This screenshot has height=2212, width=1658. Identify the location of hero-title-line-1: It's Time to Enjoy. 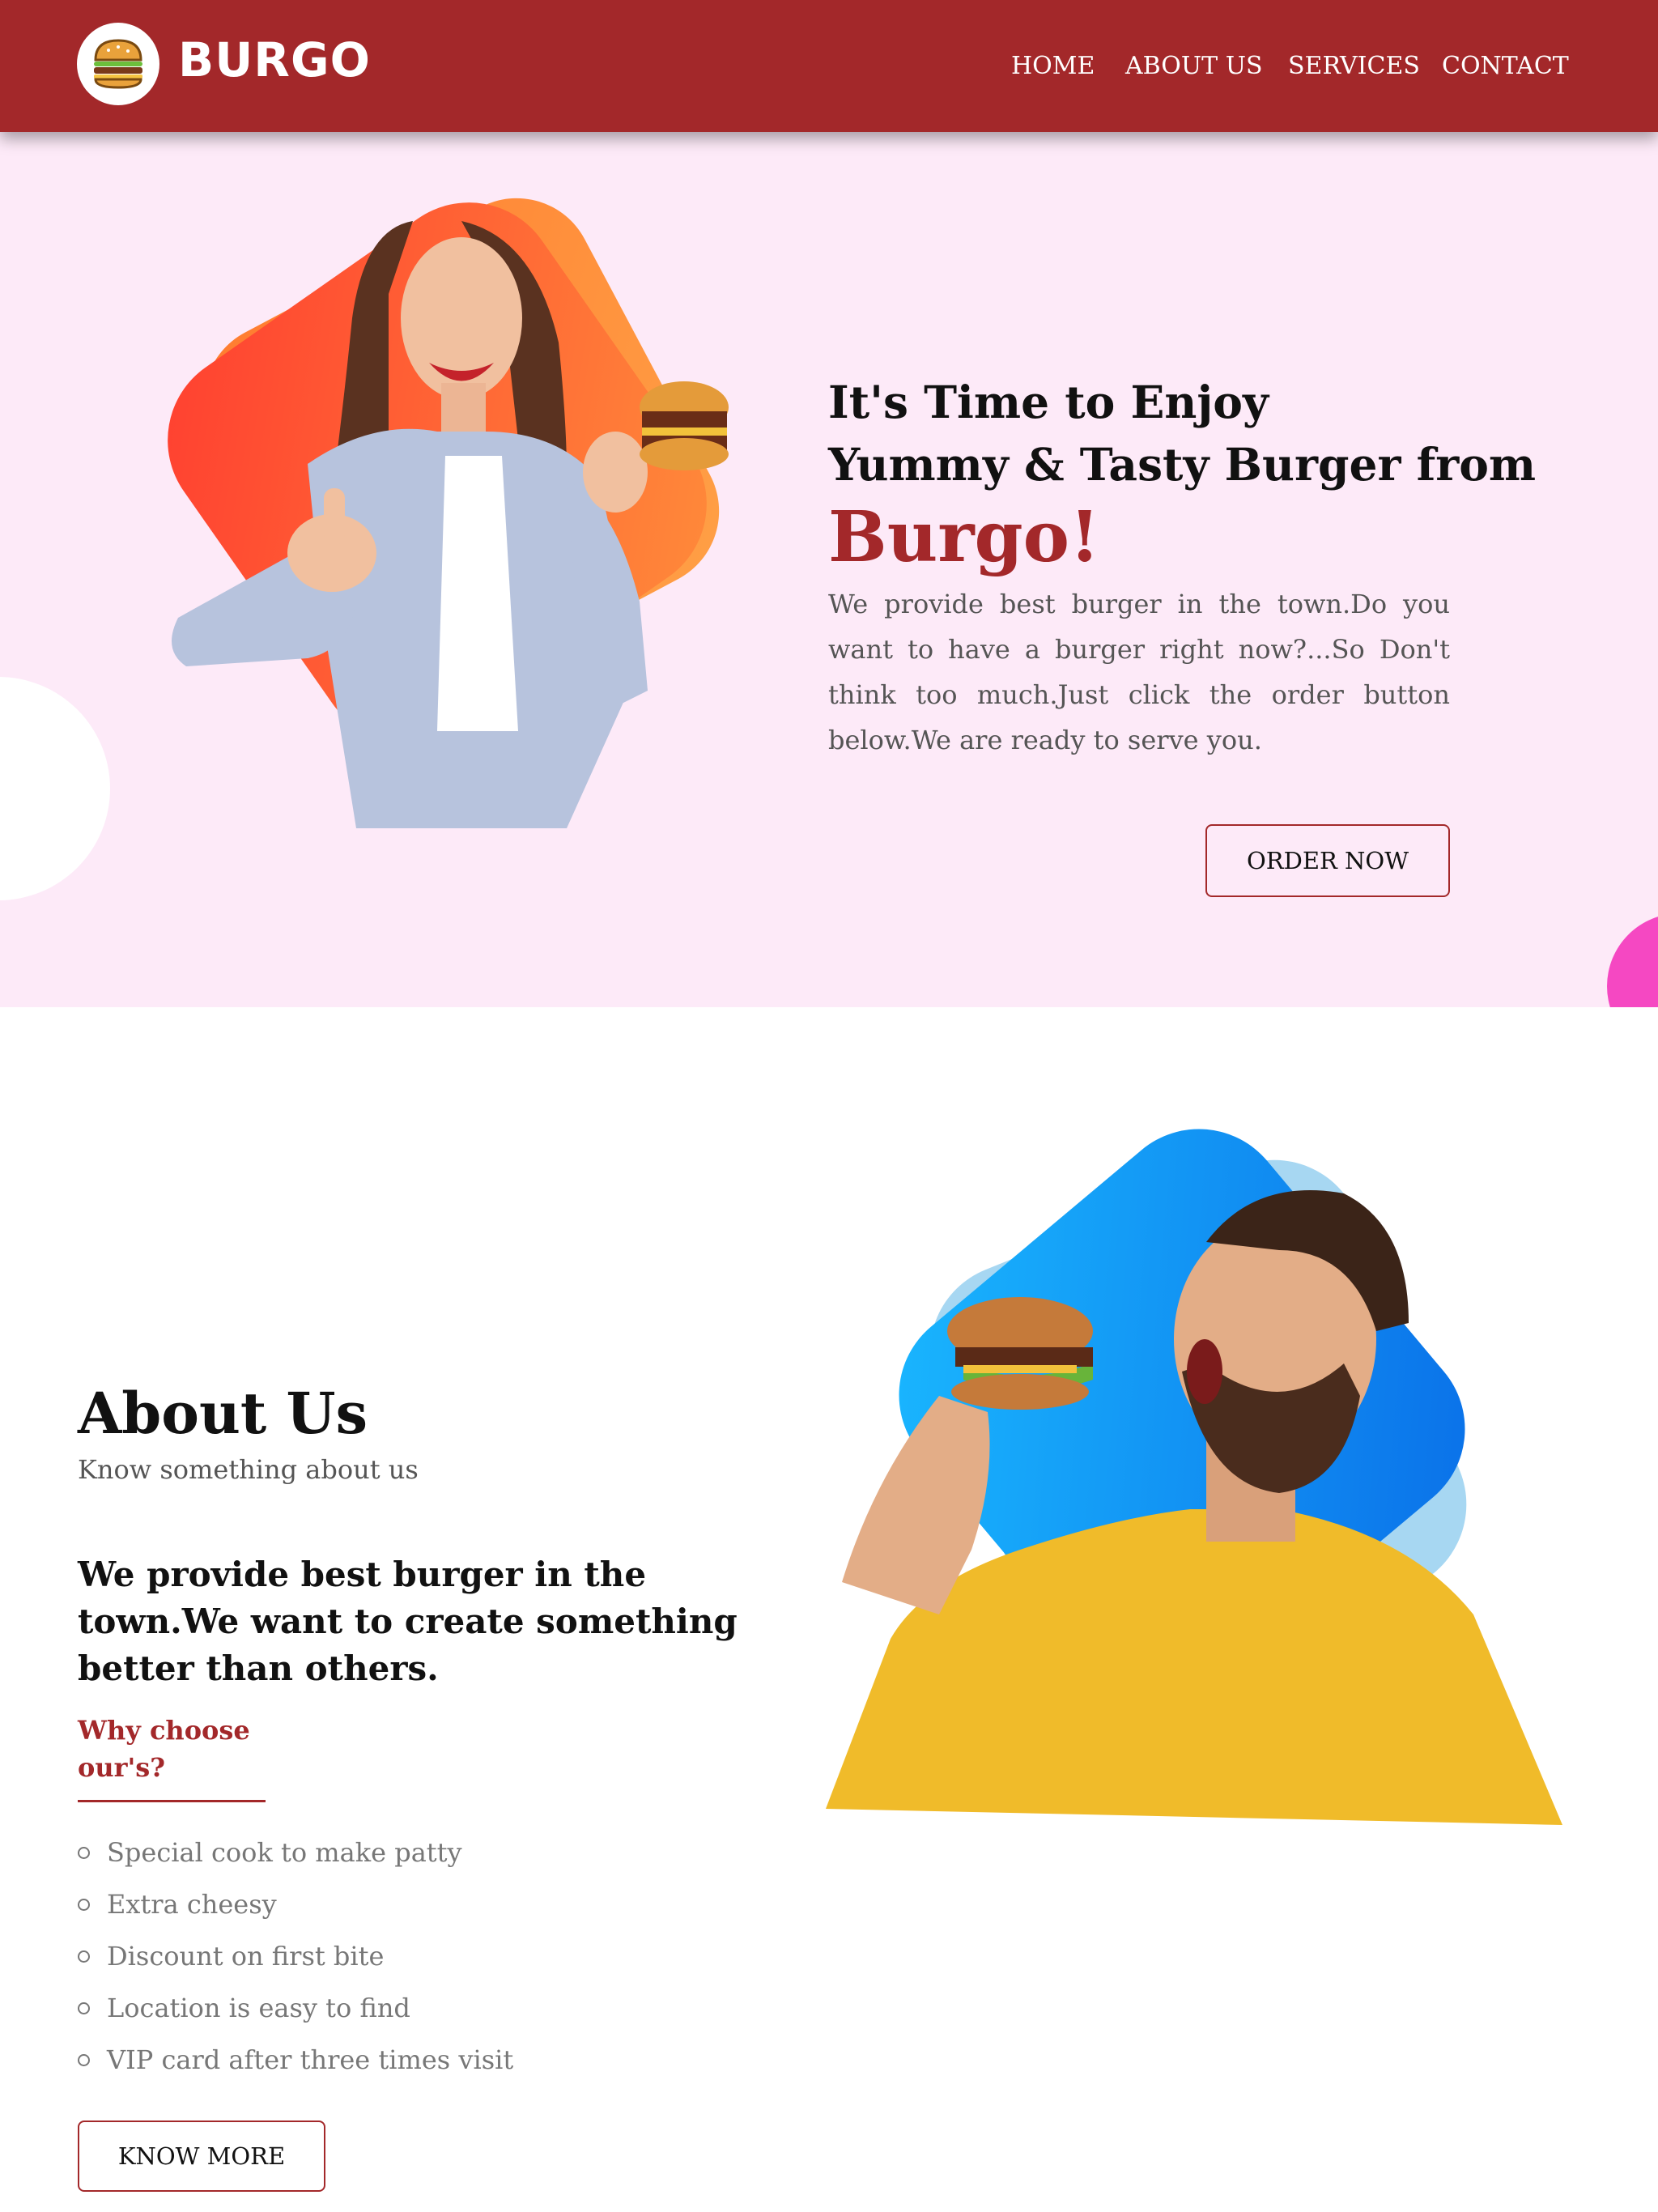
(1048, 402).